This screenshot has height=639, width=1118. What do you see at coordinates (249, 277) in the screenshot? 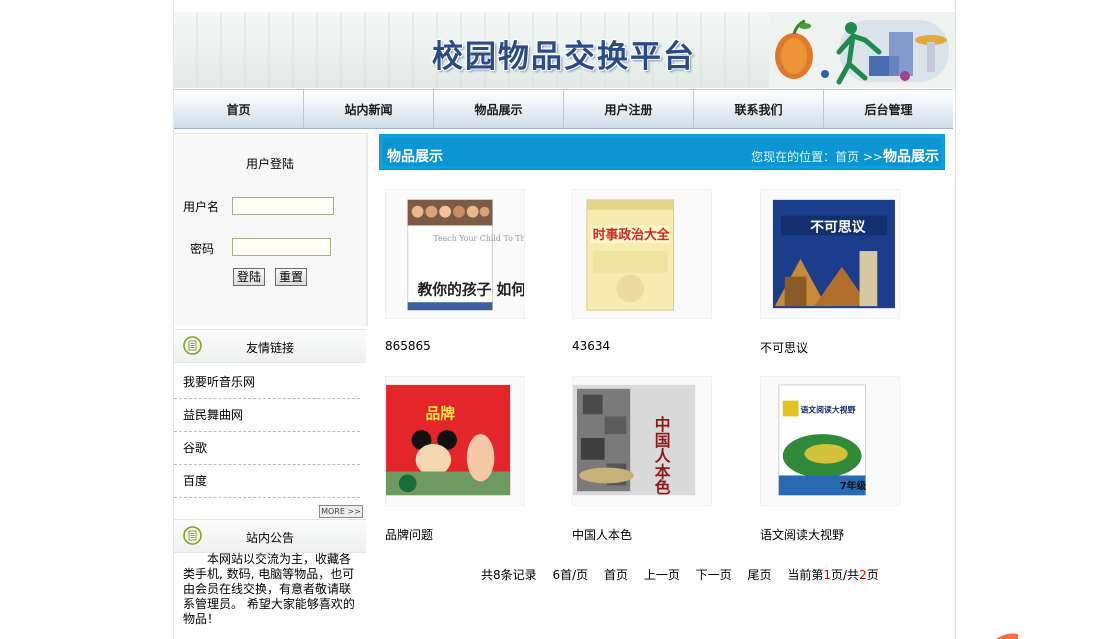
I see `login-button: 登陆` at bounding box center [249, 277].